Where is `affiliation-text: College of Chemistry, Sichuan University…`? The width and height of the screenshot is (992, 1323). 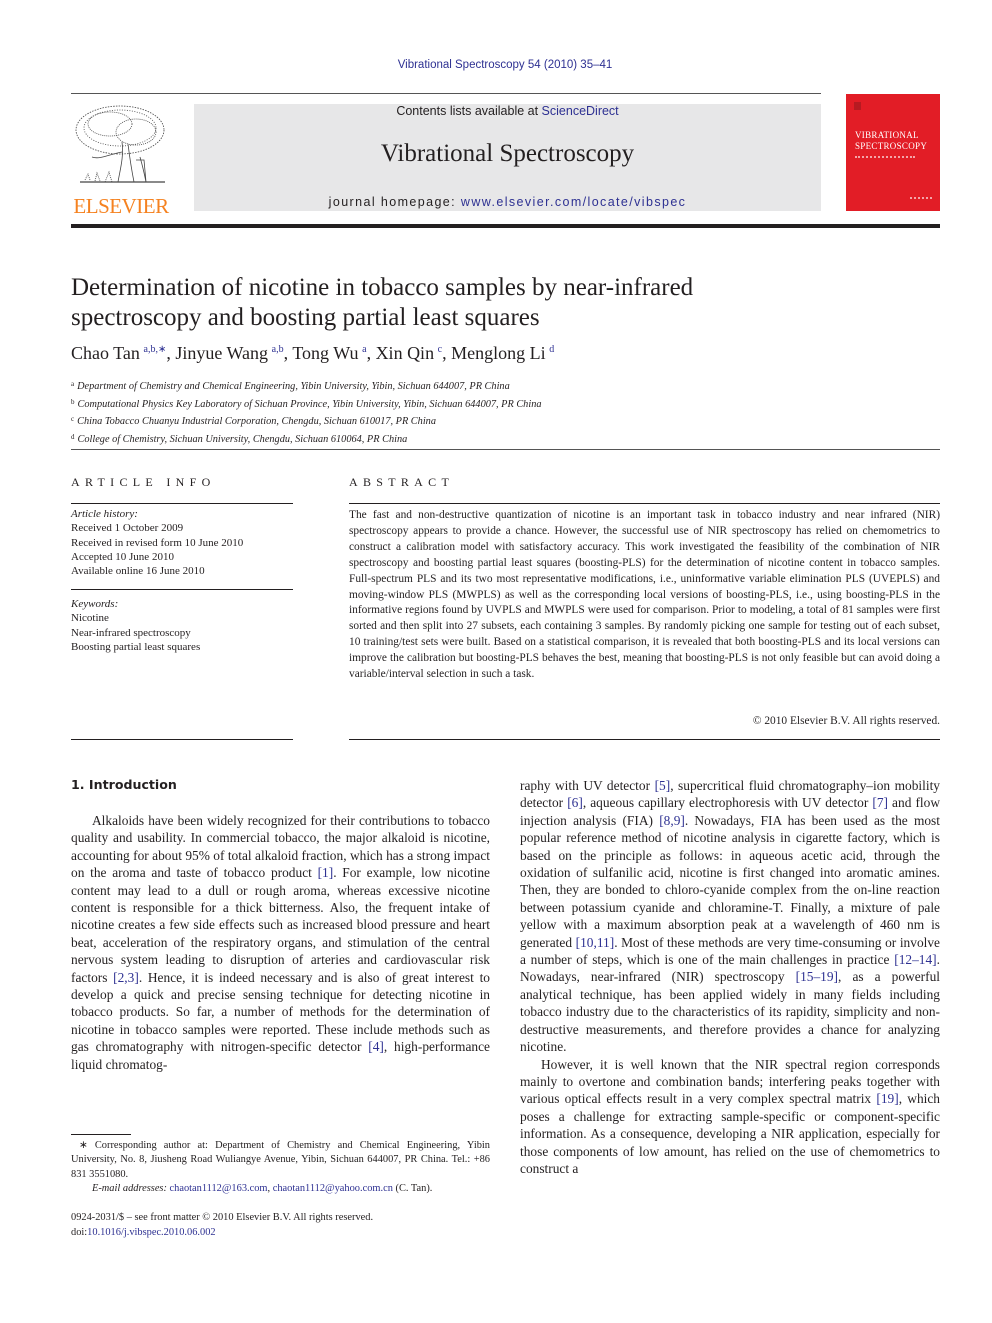
affiliation-text: College of Chemistry, Sichuan University… is located at coordinates (242, 439).